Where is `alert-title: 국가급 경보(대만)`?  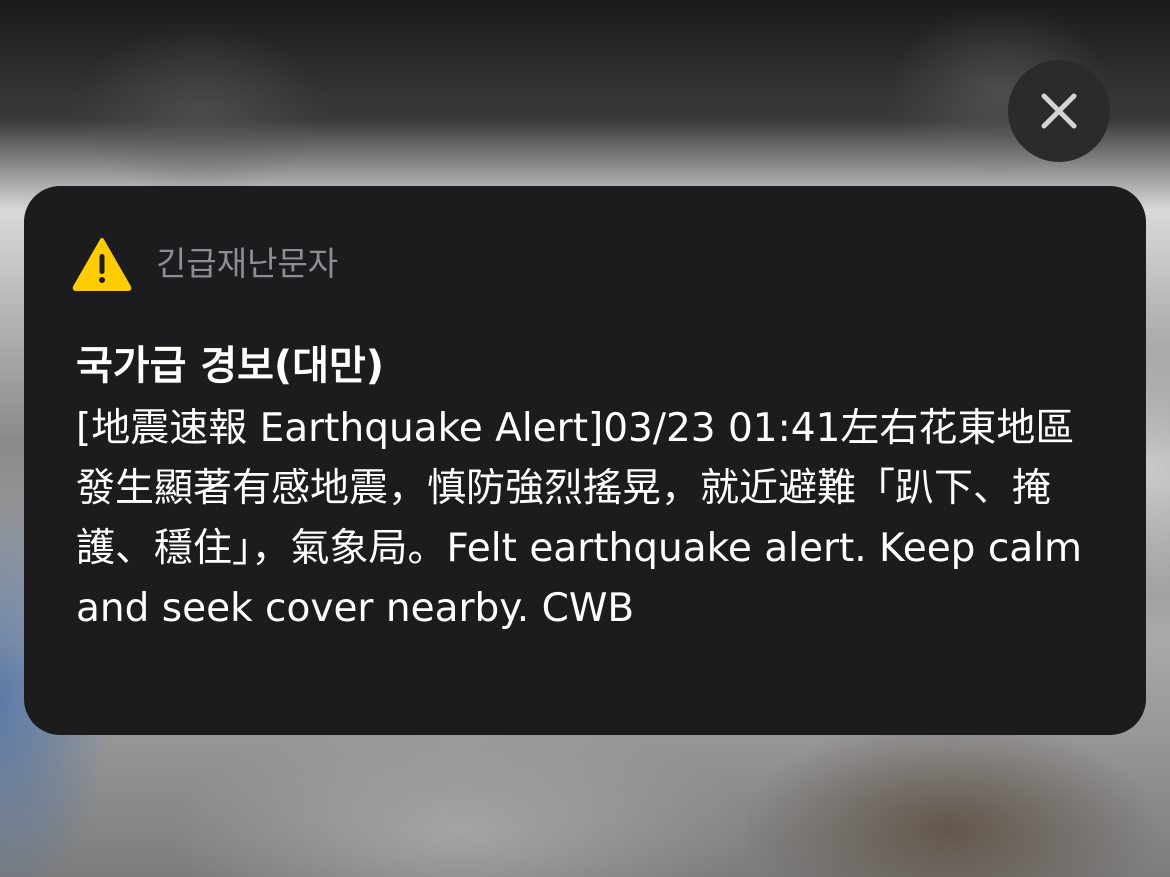
alert-title: 국가급 경보(대만) is located at coordinates (230, 366).